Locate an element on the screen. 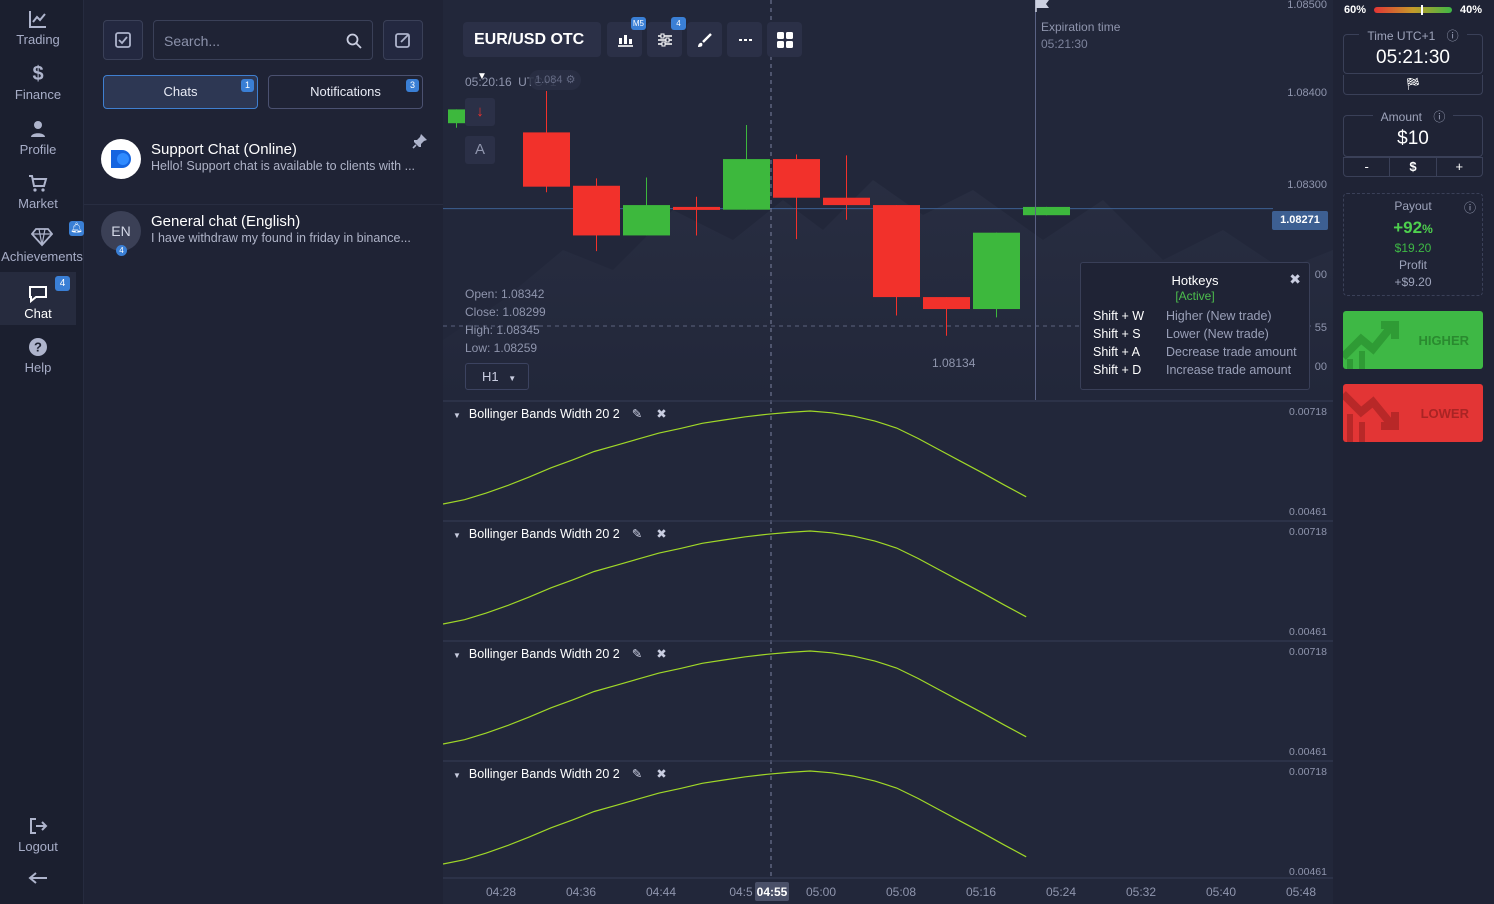 This screenshot has height=904, width=1494. ohlc-close: Close: 1.08299 is located at coordinates (505, 312).